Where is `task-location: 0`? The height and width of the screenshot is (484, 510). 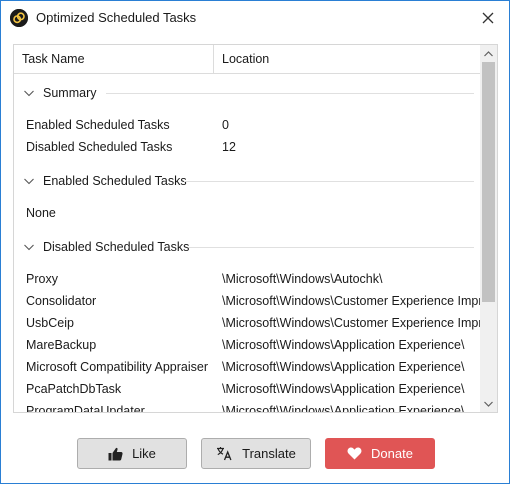
task-location: 0 is located at coordinates (225, 125).